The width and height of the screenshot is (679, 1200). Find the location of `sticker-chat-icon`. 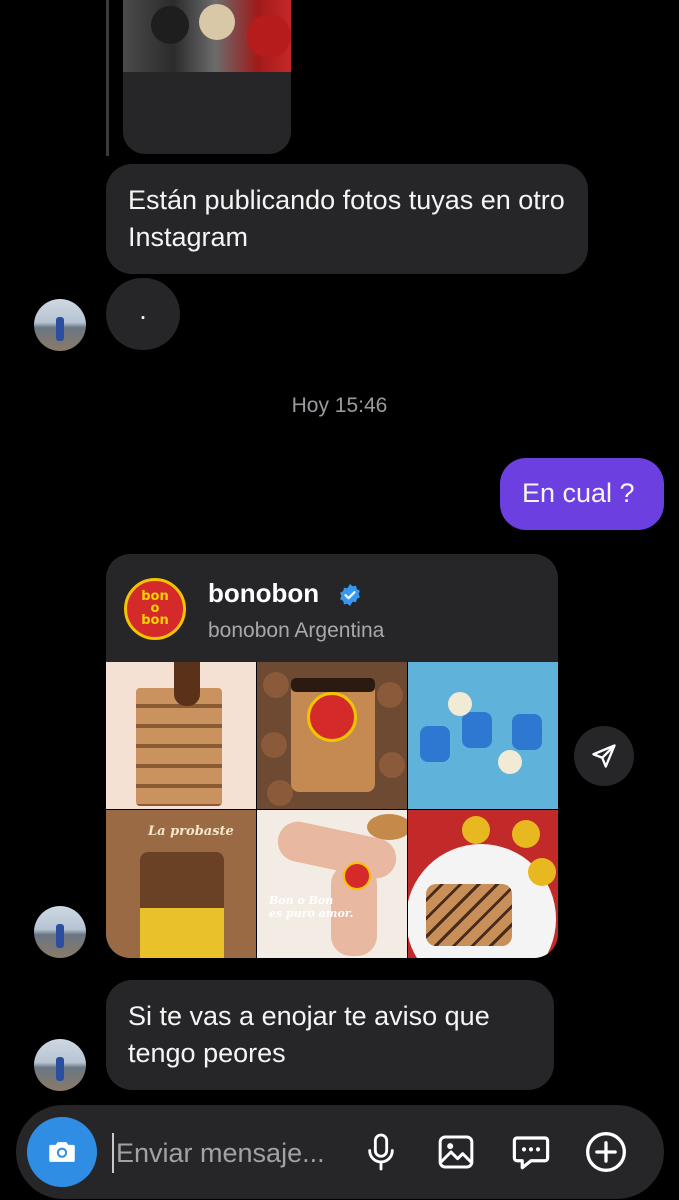

sticker-chat-icon is located at coordinates (531, 1153).